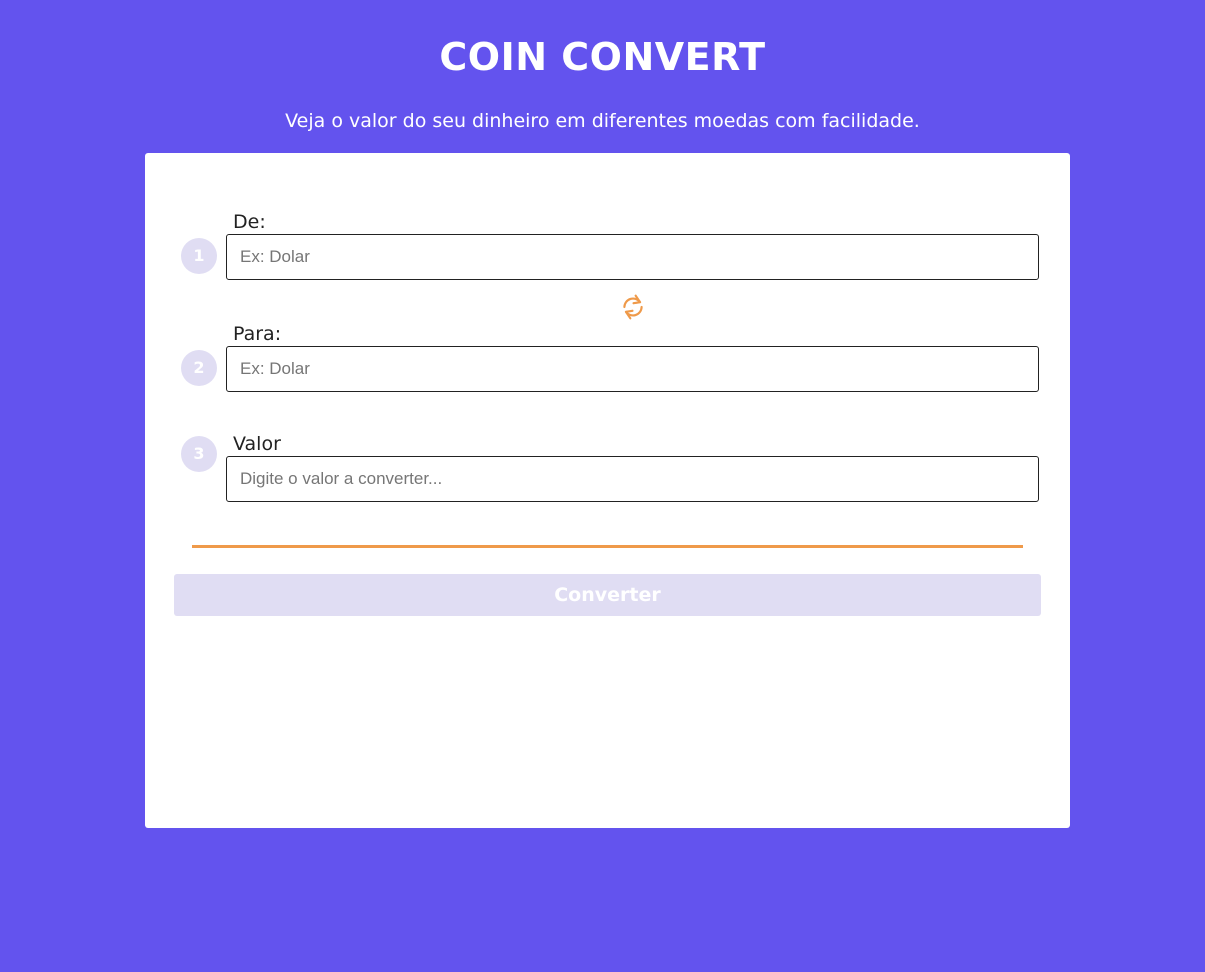 This screenshot has height=972, width=1205. What do you see at coordinates (249, 222) in the screenshot?
I see `from-label: De:` at bounding box center [249, 222].